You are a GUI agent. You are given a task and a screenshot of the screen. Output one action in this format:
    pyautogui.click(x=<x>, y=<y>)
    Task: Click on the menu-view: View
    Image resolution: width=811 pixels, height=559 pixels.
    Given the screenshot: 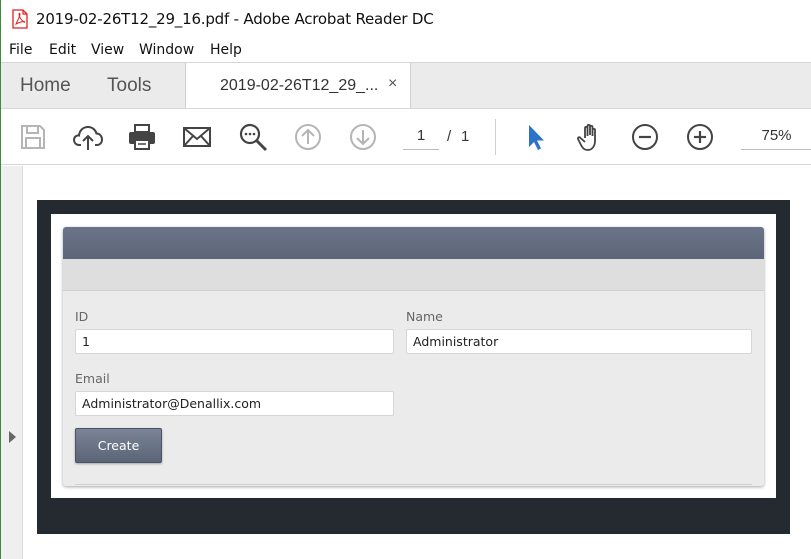 What is the action you would take?
    pyautogui.click(x=107, y=50)
    